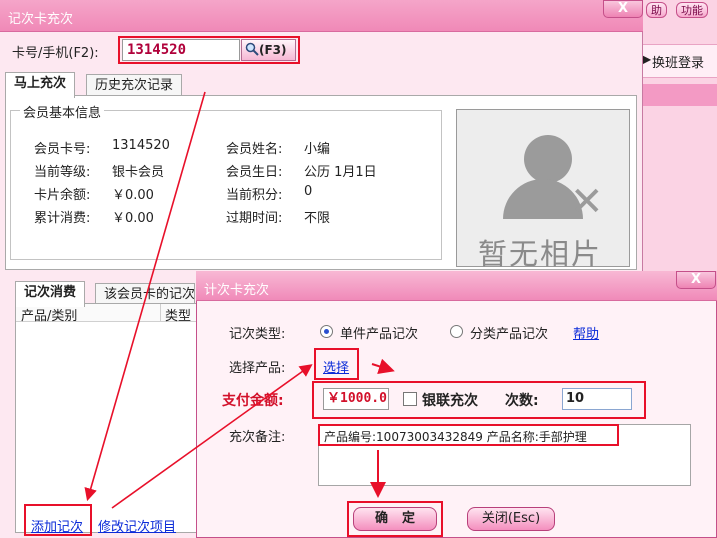 The height and width of the screenshot is (538, 717). Describe the element at coordinates (58, 520) in the screenshot. I see `add-count-highlight-box` at that location.